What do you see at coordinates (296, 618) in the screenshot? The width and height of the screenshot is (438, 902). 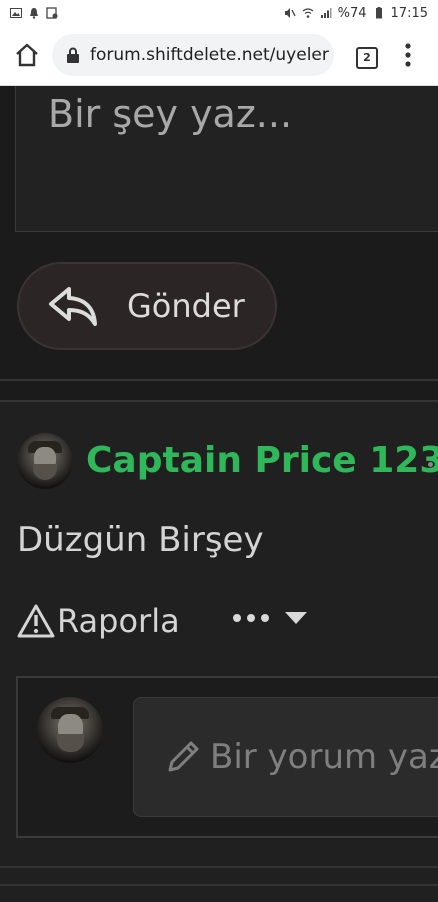 I see `chevron-down-icon` at bounding box center [296, 618].